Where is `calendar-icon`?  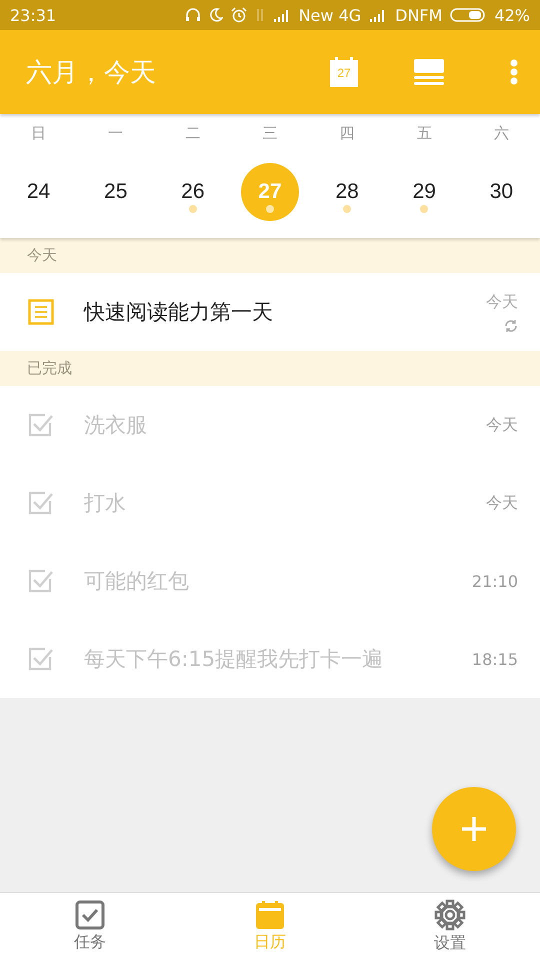
calendar-icon is located at coordinates (270, 915).